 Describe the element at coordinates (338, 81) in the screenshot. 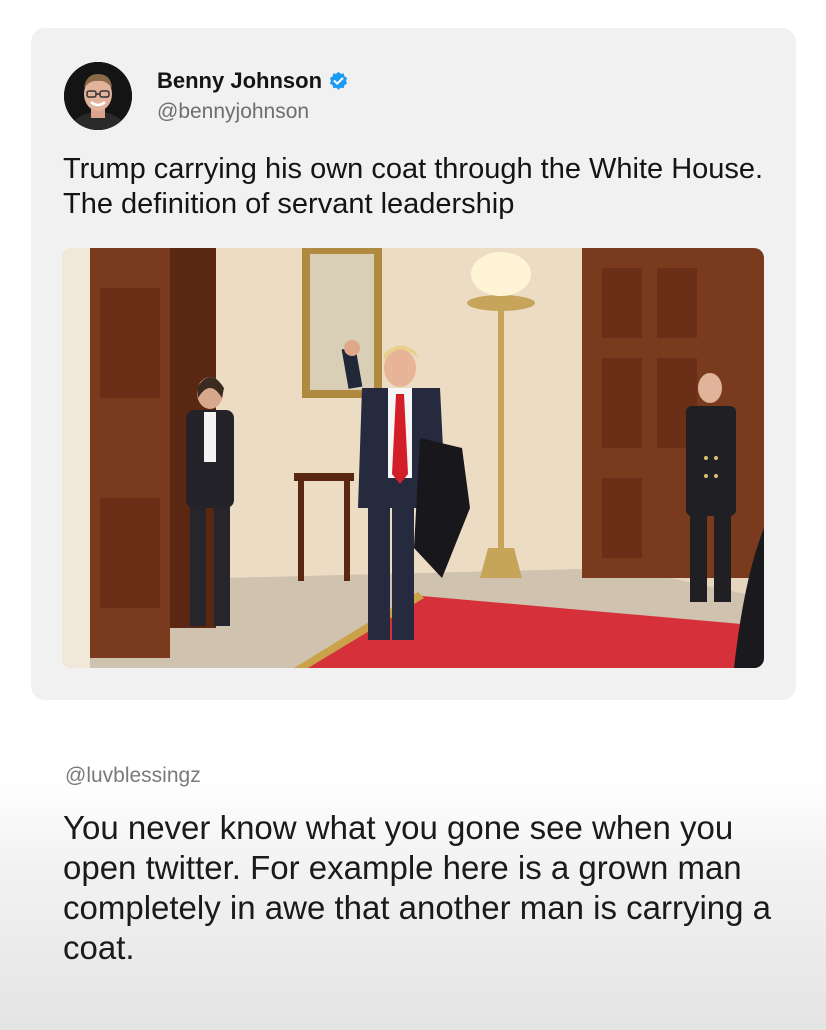

I see `verified-badge-icon` at that location.